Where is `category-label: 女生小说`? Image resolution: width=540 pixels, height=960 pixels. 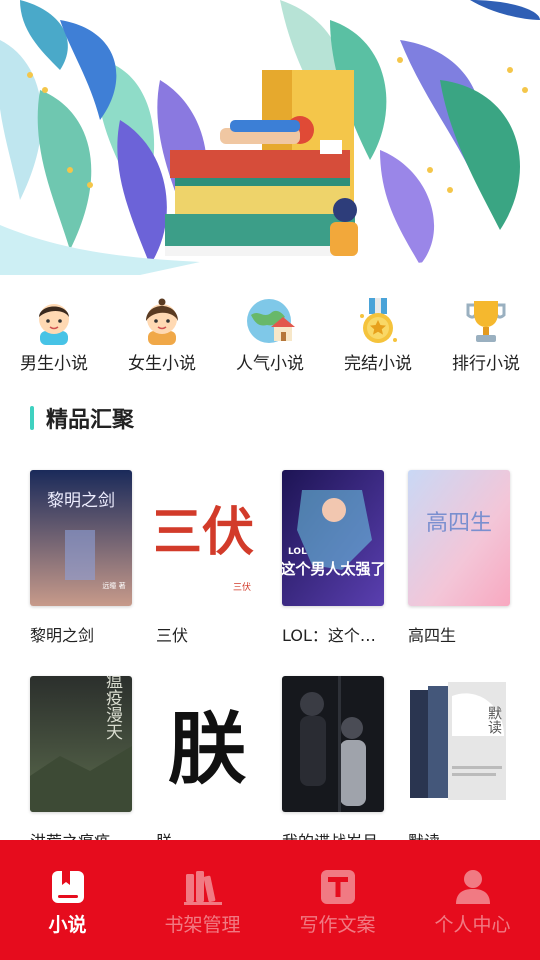
category-label: 女生小说 is located at coordinates (162, 364).